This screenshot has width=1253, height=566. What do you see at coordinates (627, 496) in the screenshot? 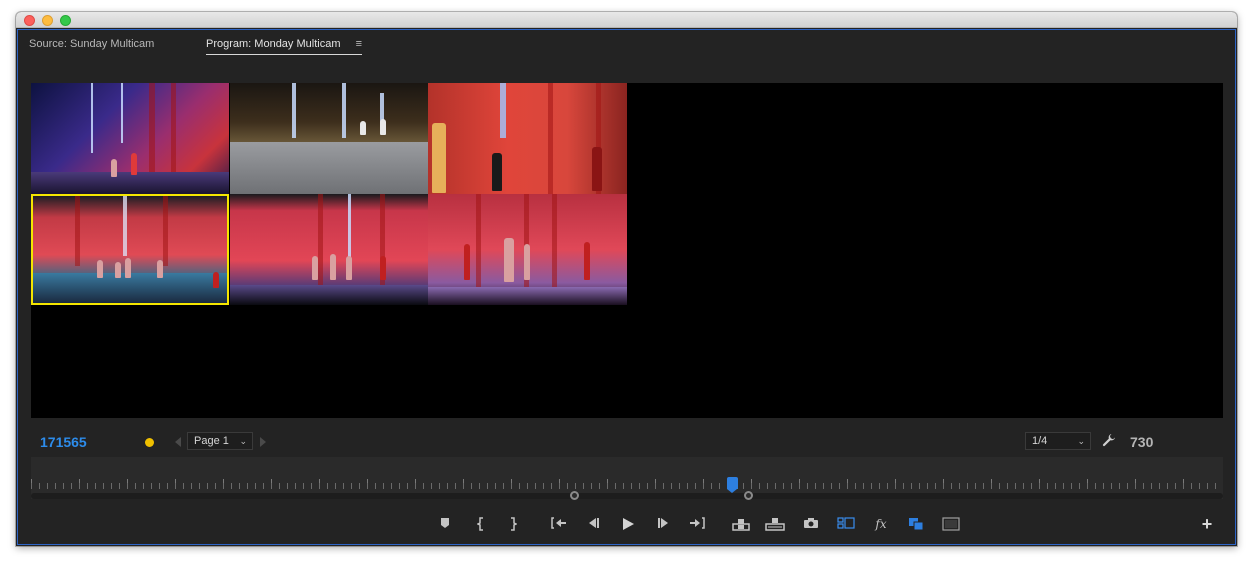
I see `zoom-scrollbar` at bounding box center [627, 496].